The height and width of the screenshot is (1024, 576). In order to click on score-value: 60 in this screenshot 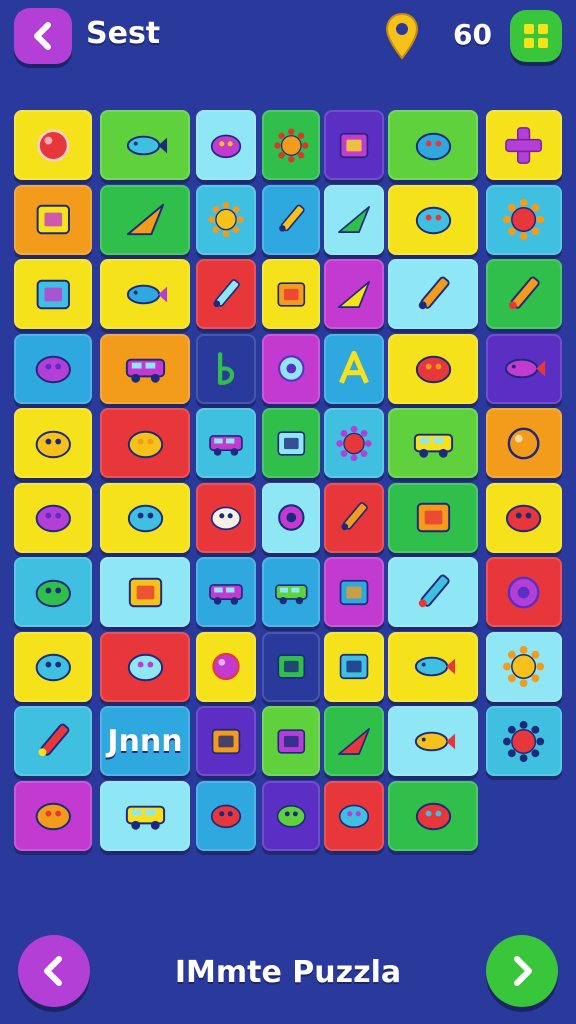, I will do `click(472, 34)`.